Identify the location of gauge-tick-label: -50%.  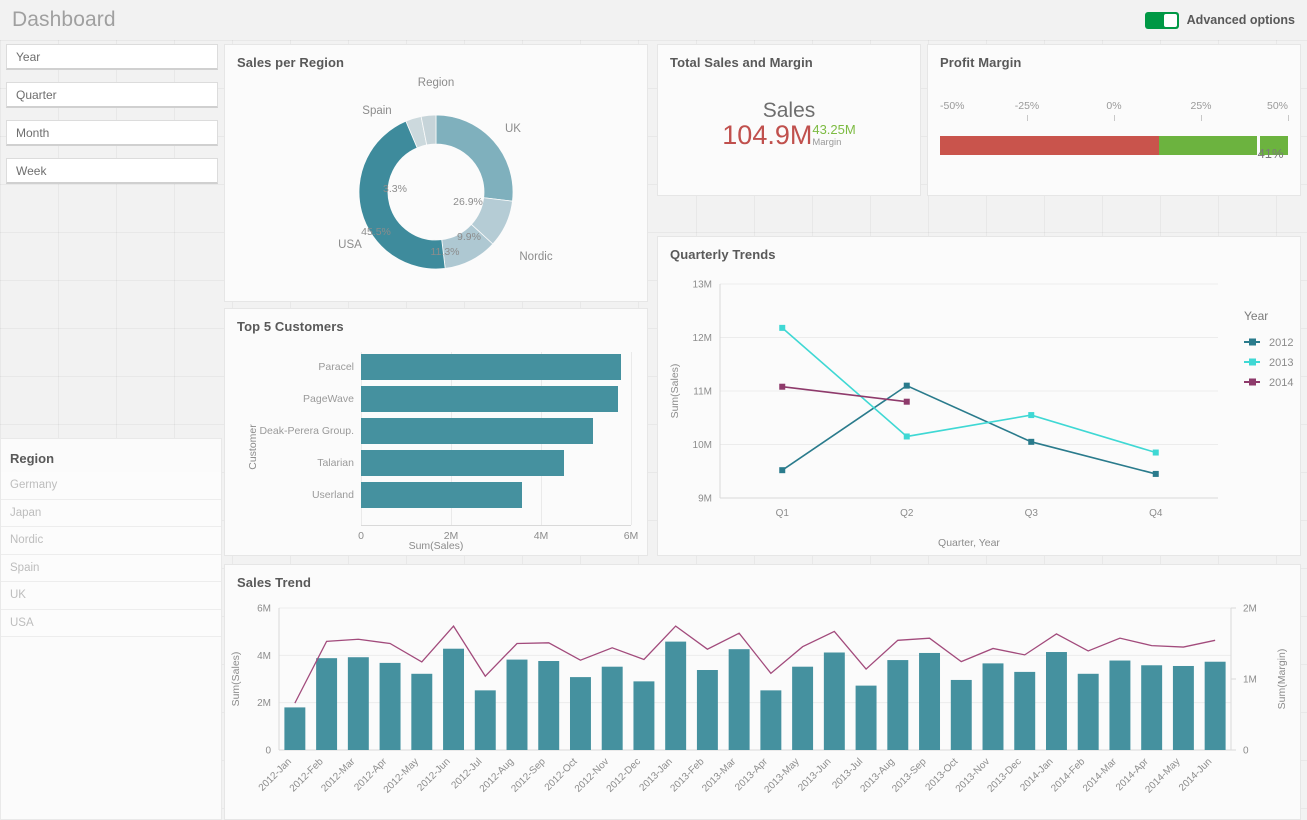
(952, 106).